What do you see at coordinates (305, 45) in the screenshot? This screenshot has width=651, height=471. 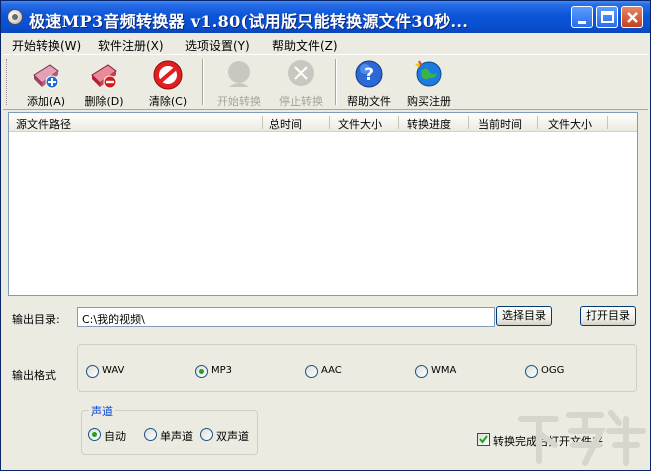 I see `menu-help: 帮助文件(Z)` at bounding box center [305, 45].